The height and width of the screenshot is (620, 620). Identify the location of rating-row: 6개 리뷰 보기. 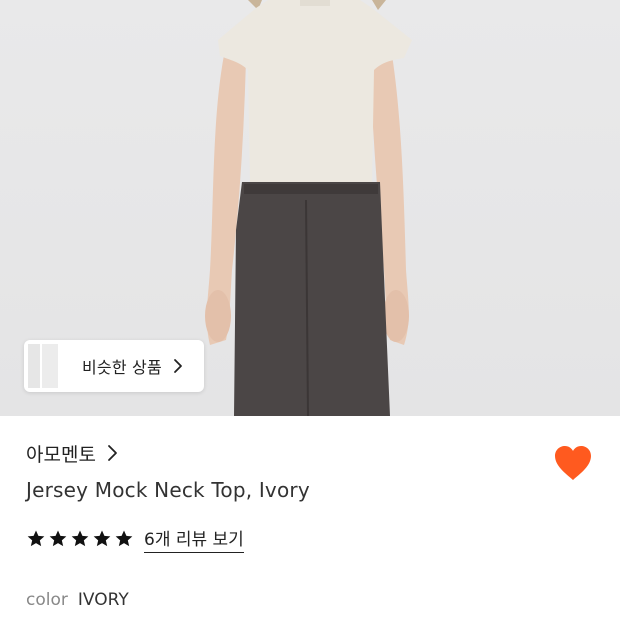
(135, 539).